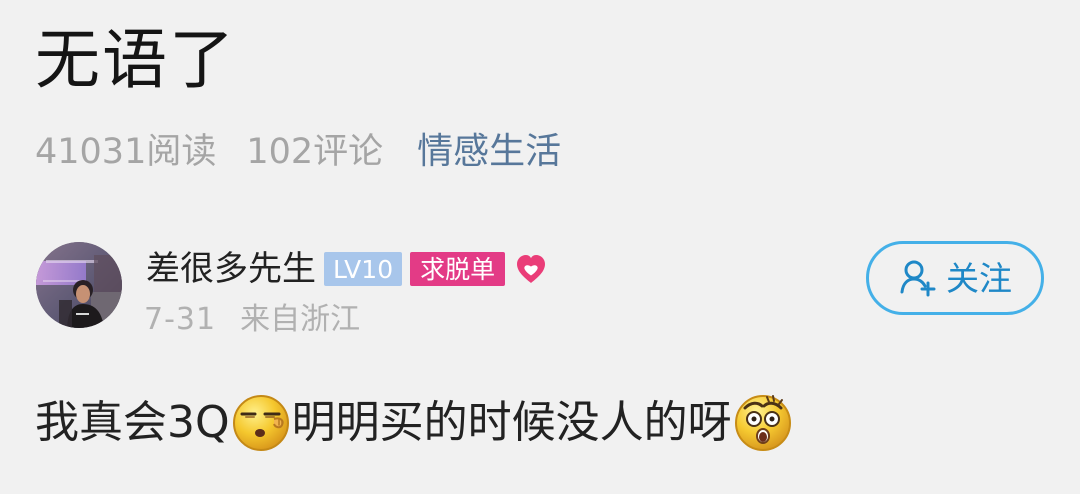  What do you see at coordinates (763, 423) in the screenshot?
I see `shocked-face-emoji-icon` at bounding box center [763, 423].